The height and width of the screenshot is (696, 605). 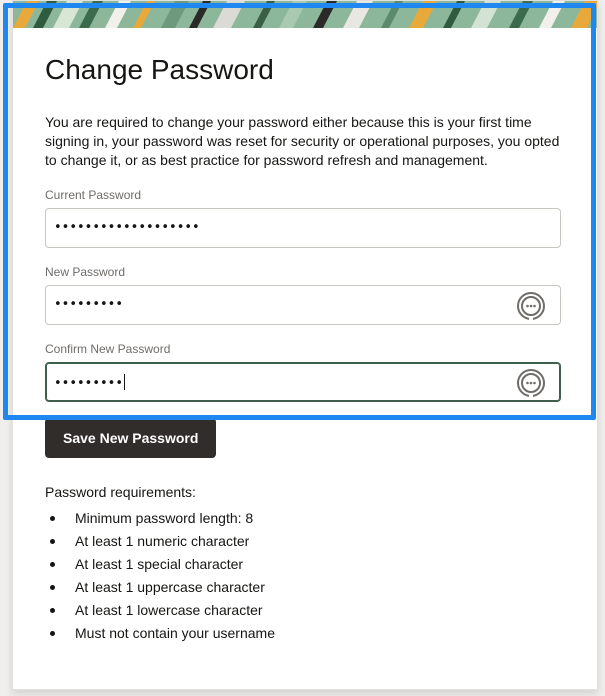 I want to click on text-caret, so click(x=125, y=382).